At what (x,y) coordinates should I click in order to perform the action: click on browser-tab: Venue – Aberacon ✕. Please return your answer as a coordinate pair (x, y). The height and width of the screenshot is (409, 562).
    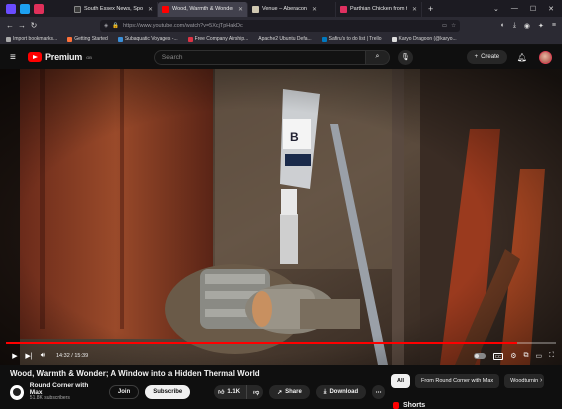
    Looking at the image, I should click on (292, 9).